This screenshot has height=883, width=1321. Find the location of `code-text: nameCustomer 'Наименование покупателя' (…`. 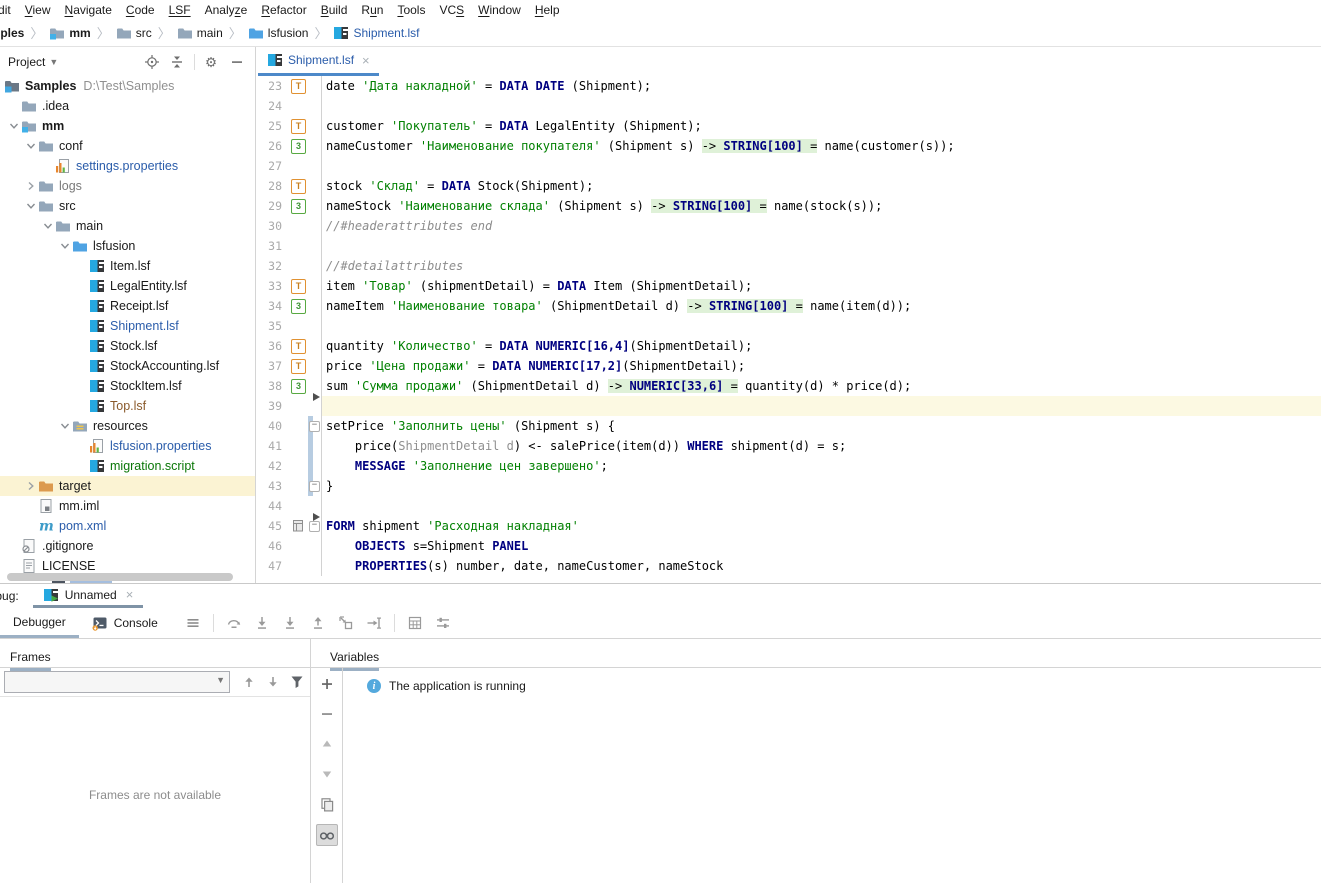

code-text: nameCustomer 'Наименование покупателя' (… is located at coordinates (821, 146).